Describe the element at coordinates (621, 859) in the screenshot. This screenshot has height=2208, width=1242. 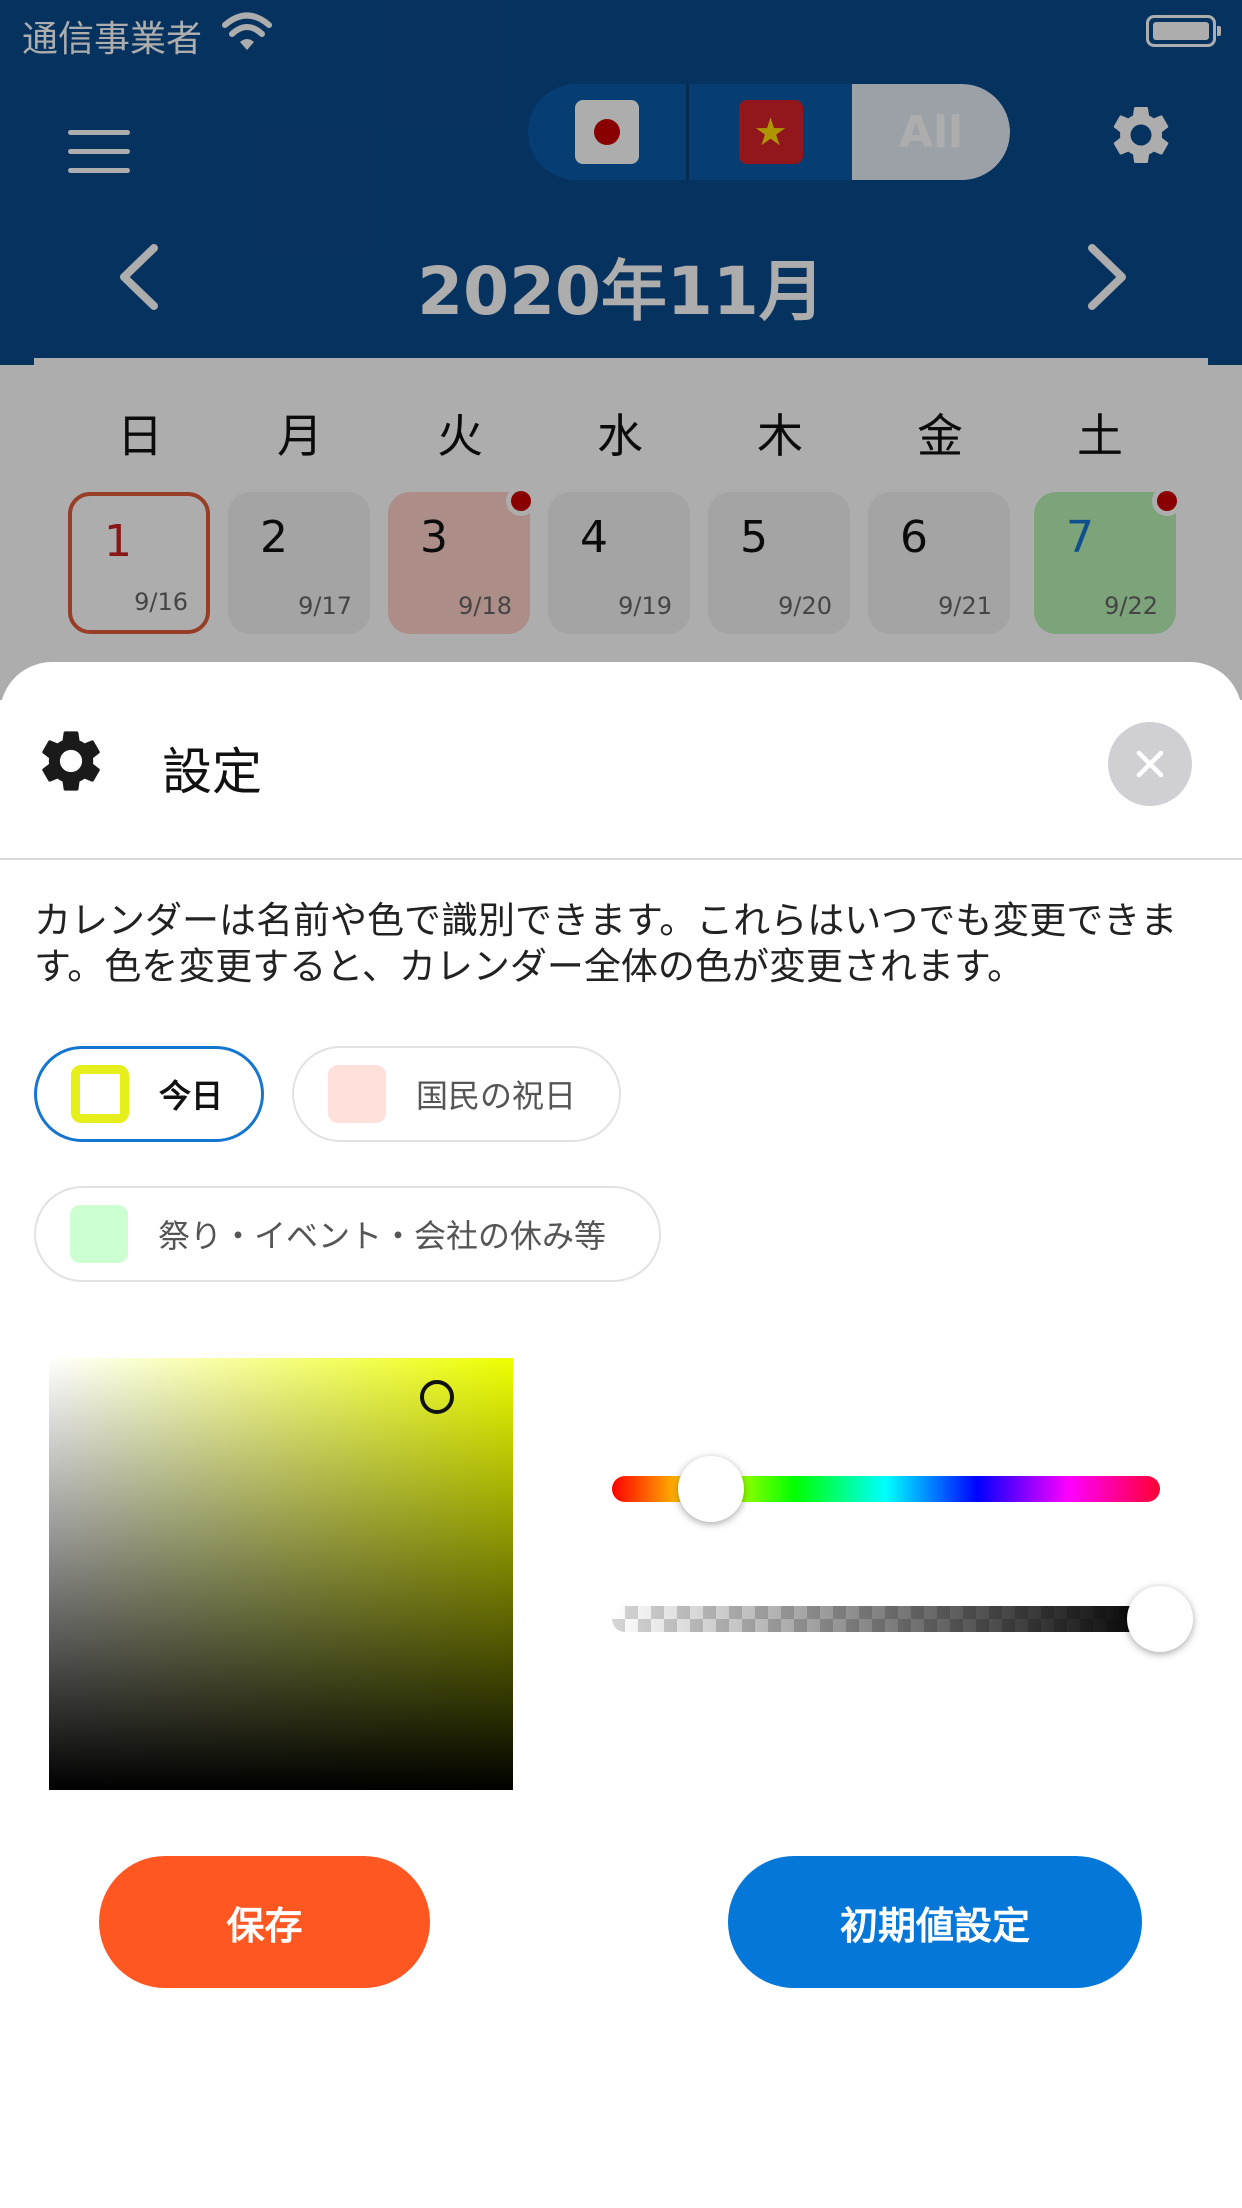
I see `divider` at that location.